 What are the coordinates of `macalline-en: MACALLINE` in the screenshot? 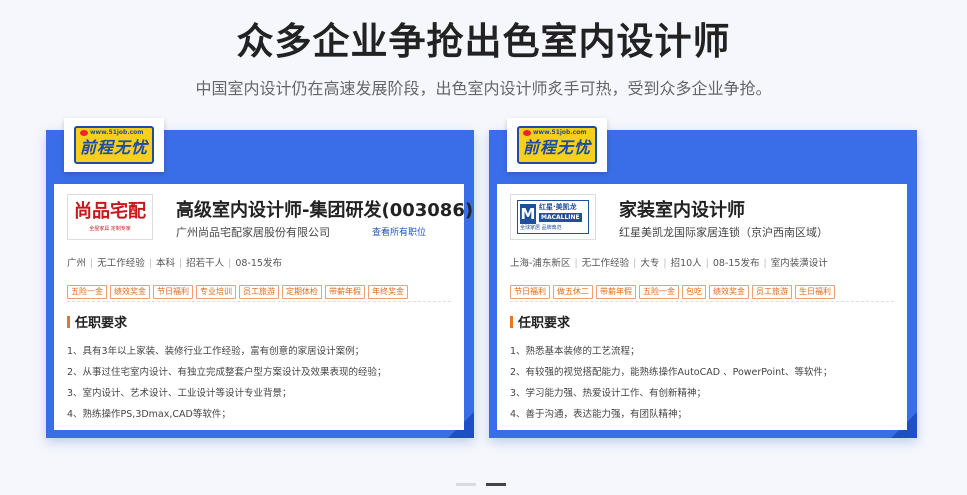 It's located at (560, 217).